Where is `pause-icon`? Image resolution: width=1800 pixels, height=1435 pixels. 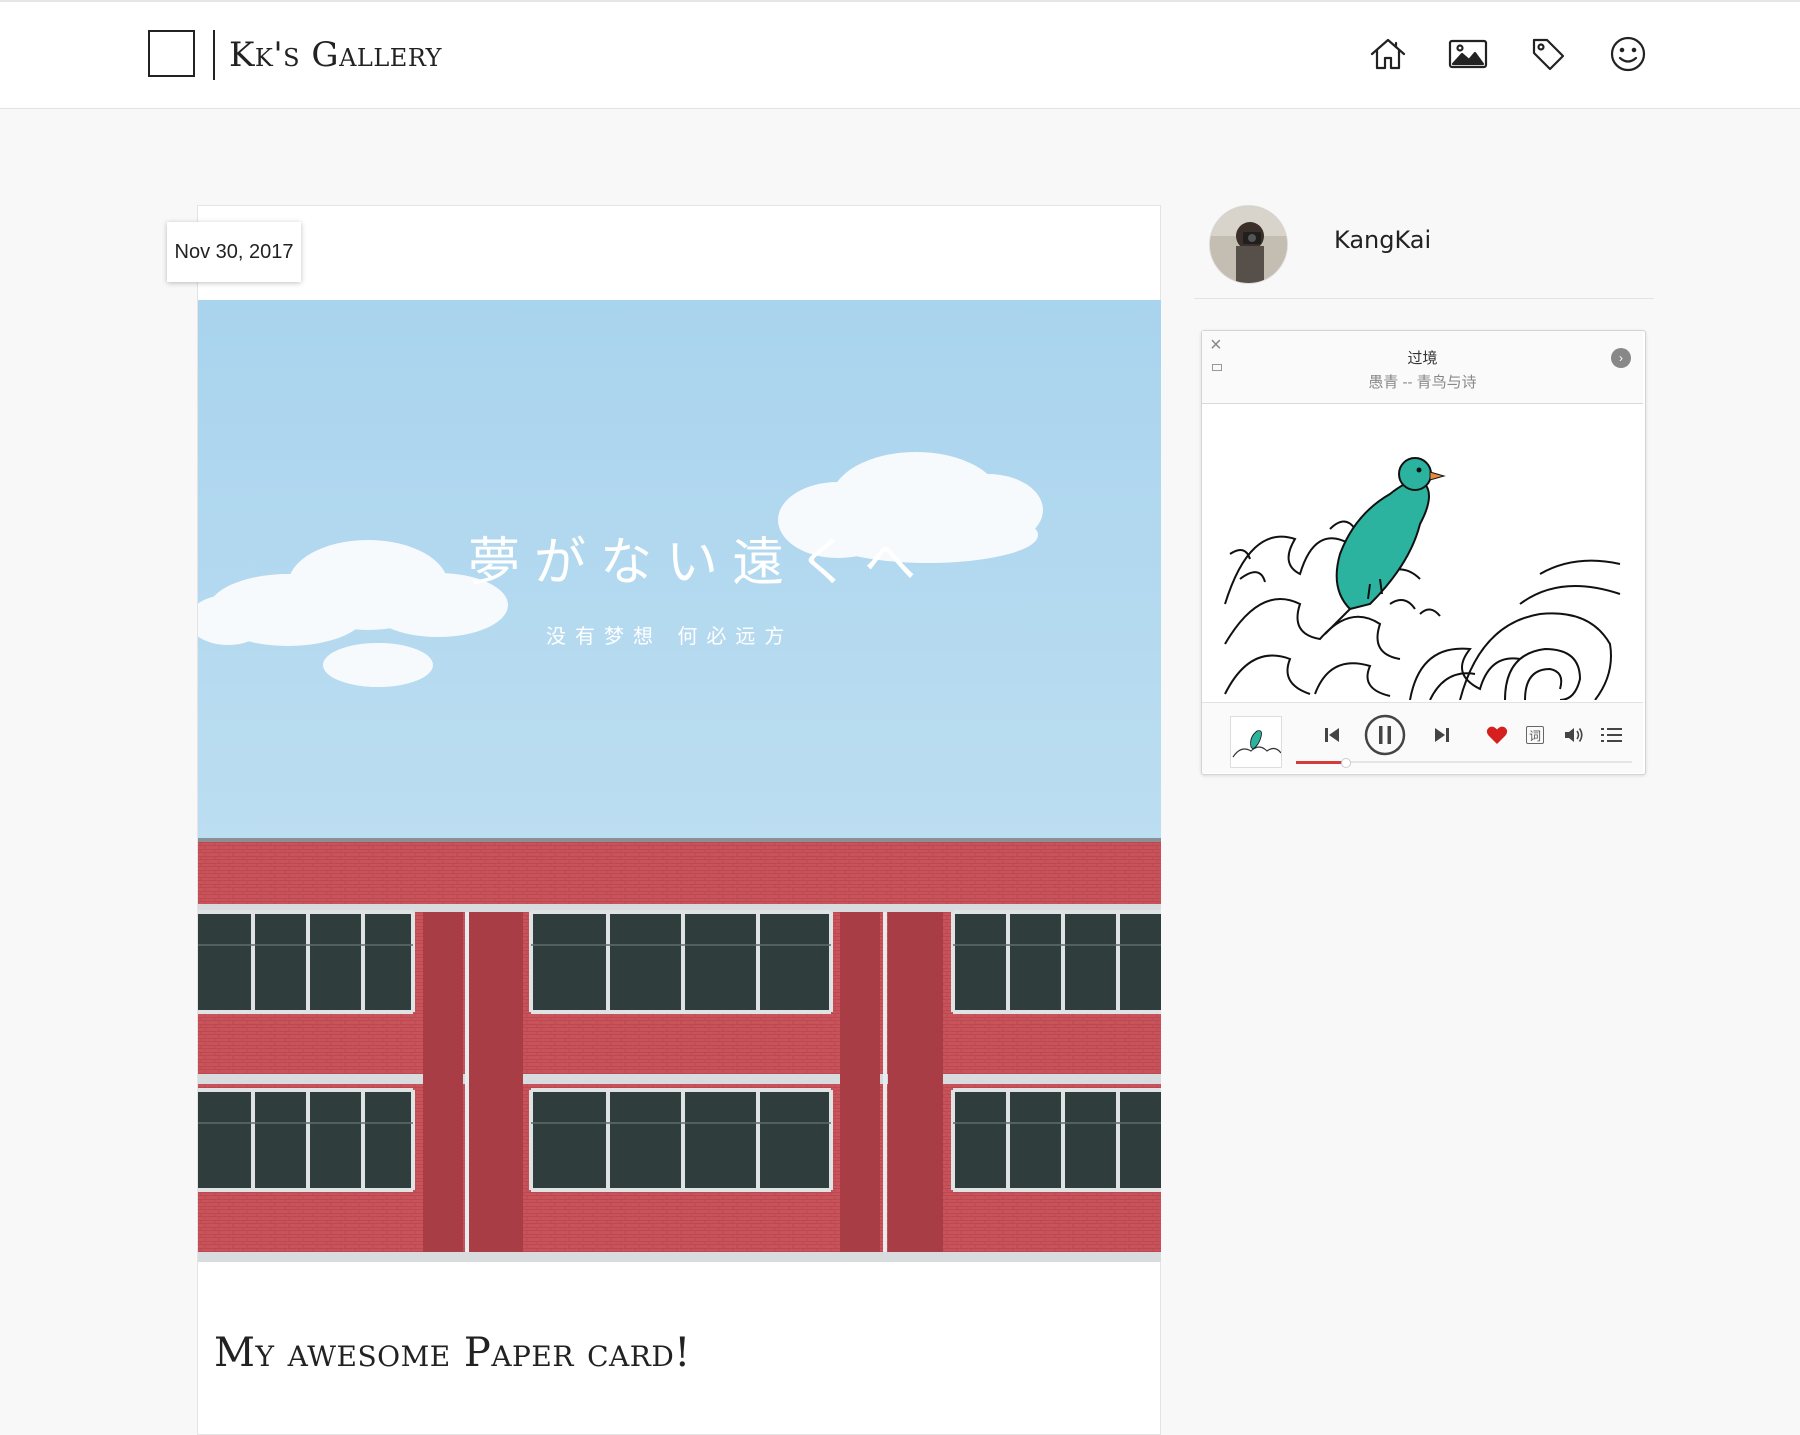
pause-icon is located at coordinates (1385, 735).